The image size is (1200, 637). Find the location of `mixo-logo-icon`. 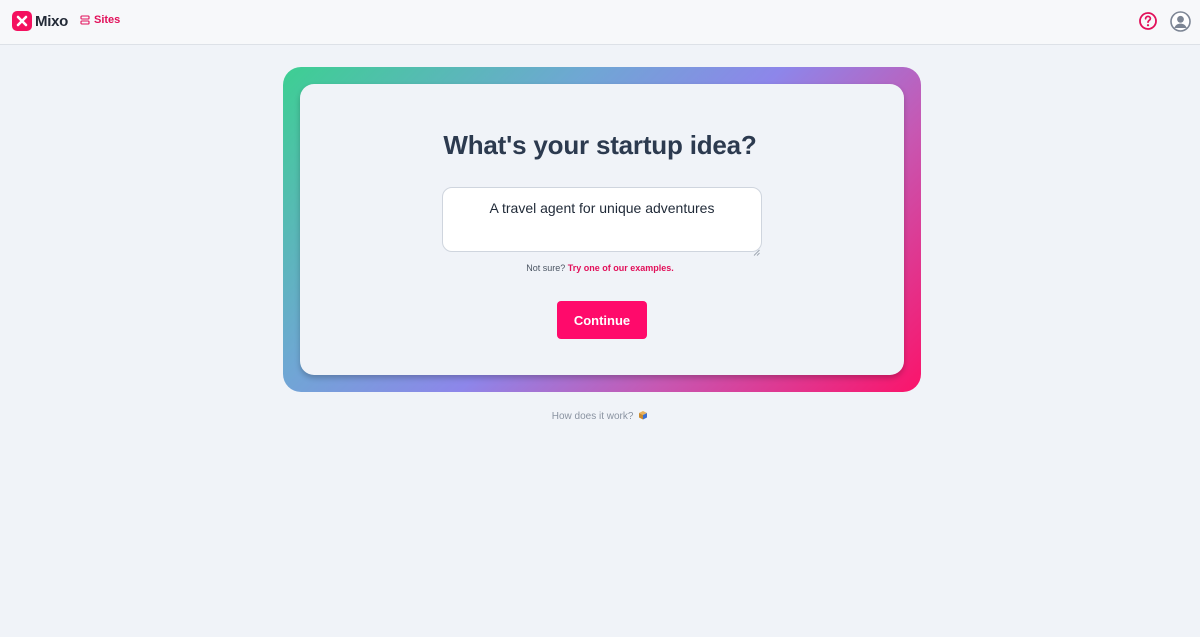

mixo-logo-icon is located at coordinates (22, 21).